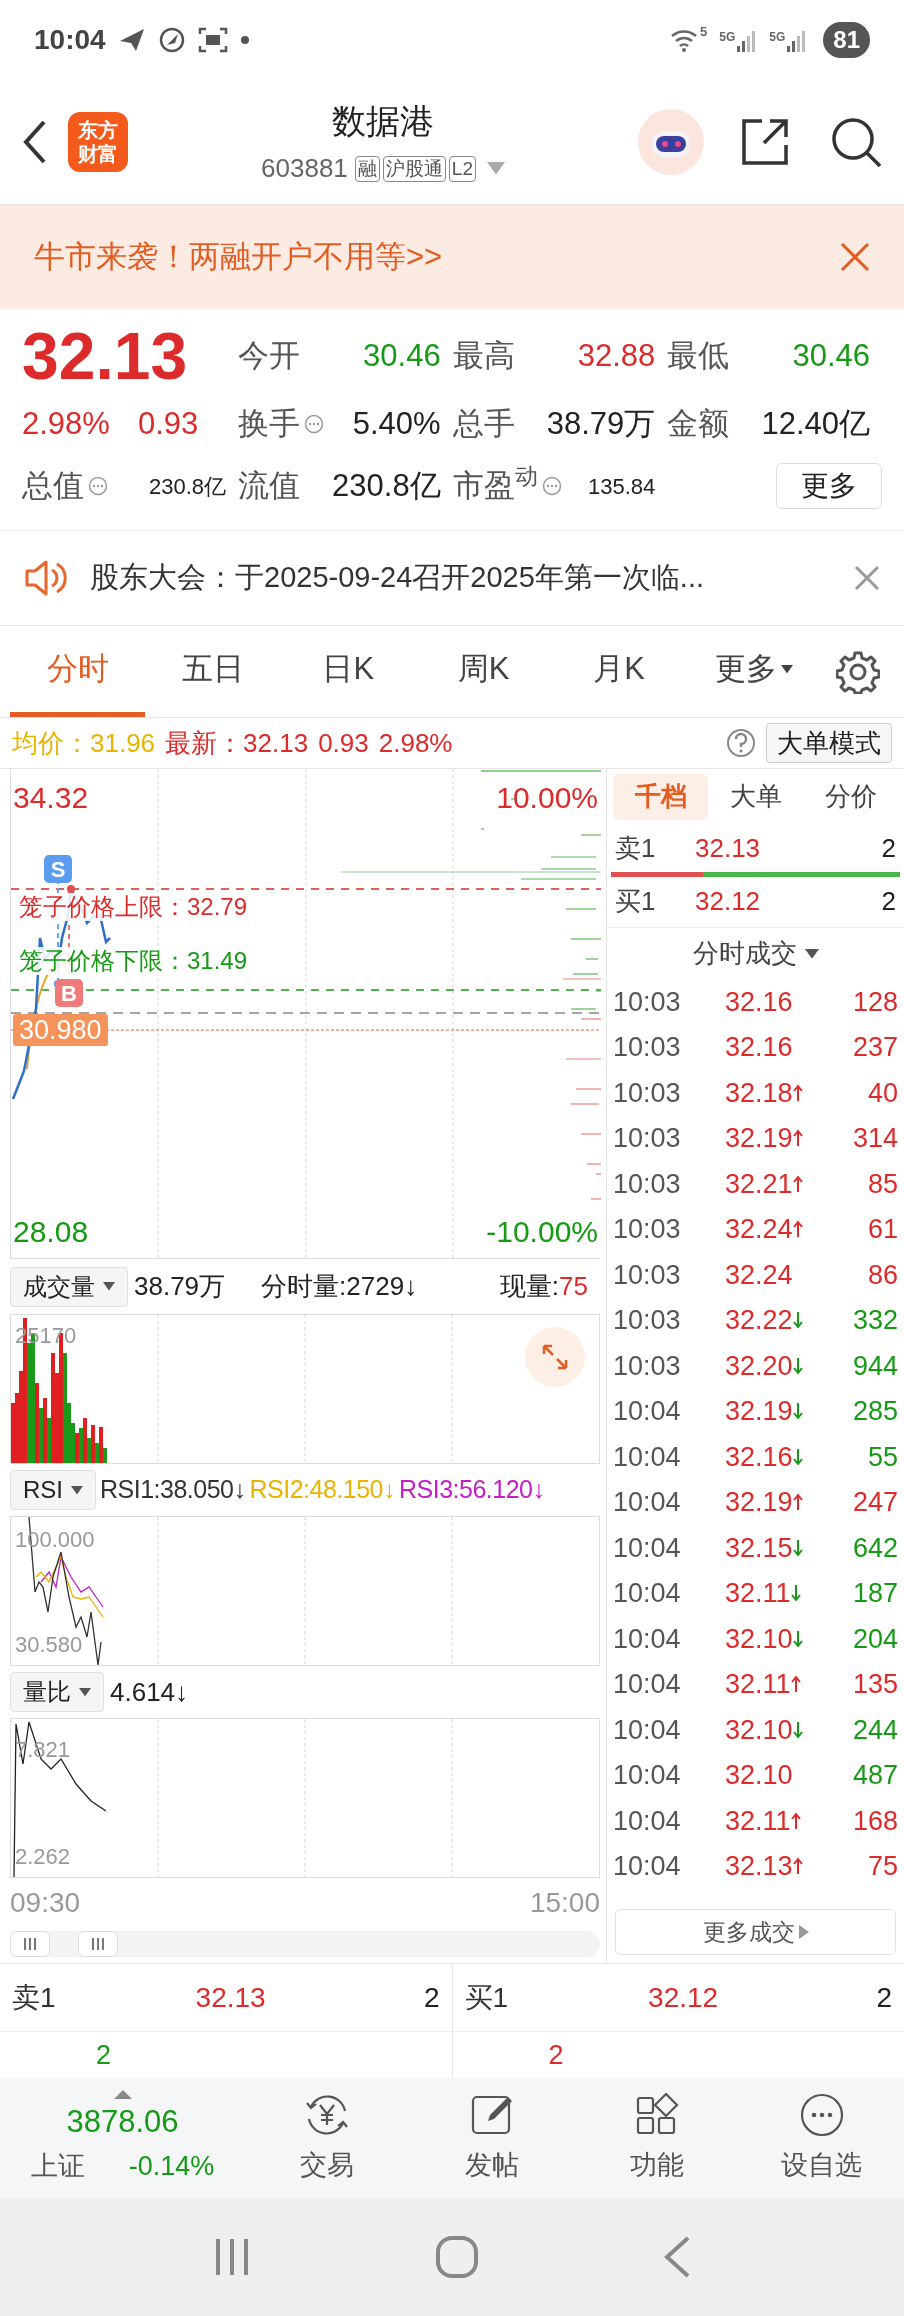  I want to click on trade-price: 32.15, so click(759, 1548).